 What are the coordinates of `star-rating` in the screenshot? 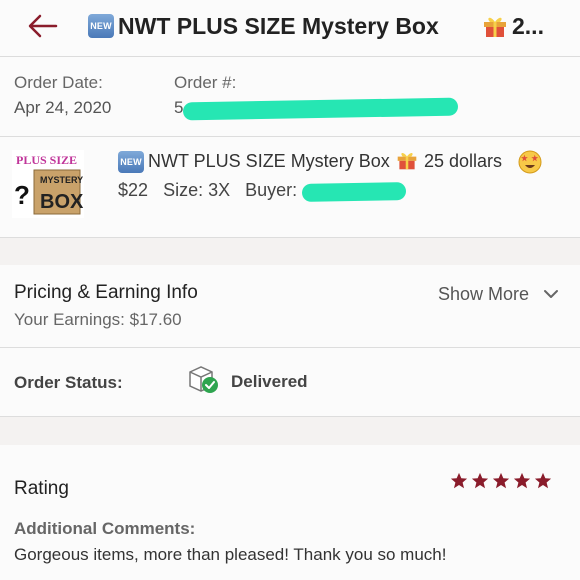 It's located at (501, 481).